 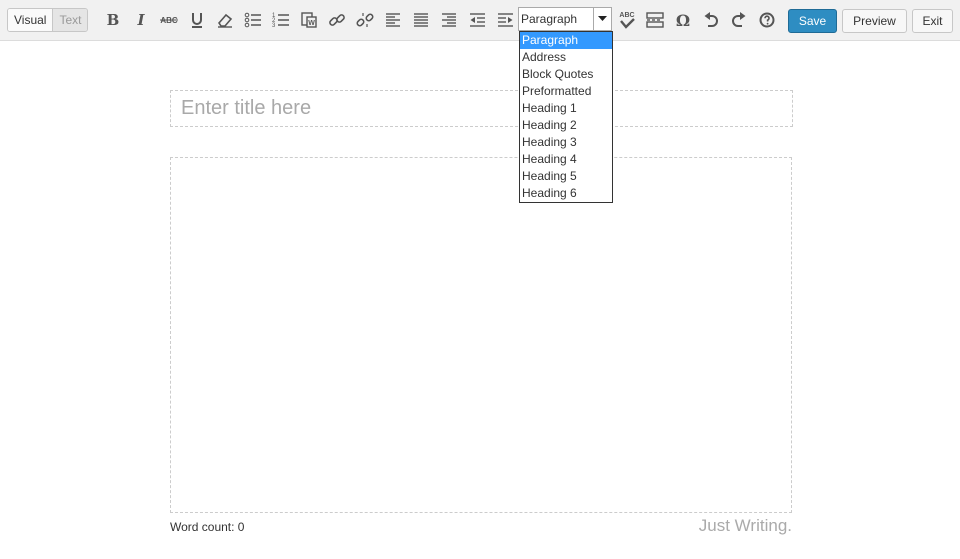 I want to click on format-option-address: Address, so click(x=566, y=57).